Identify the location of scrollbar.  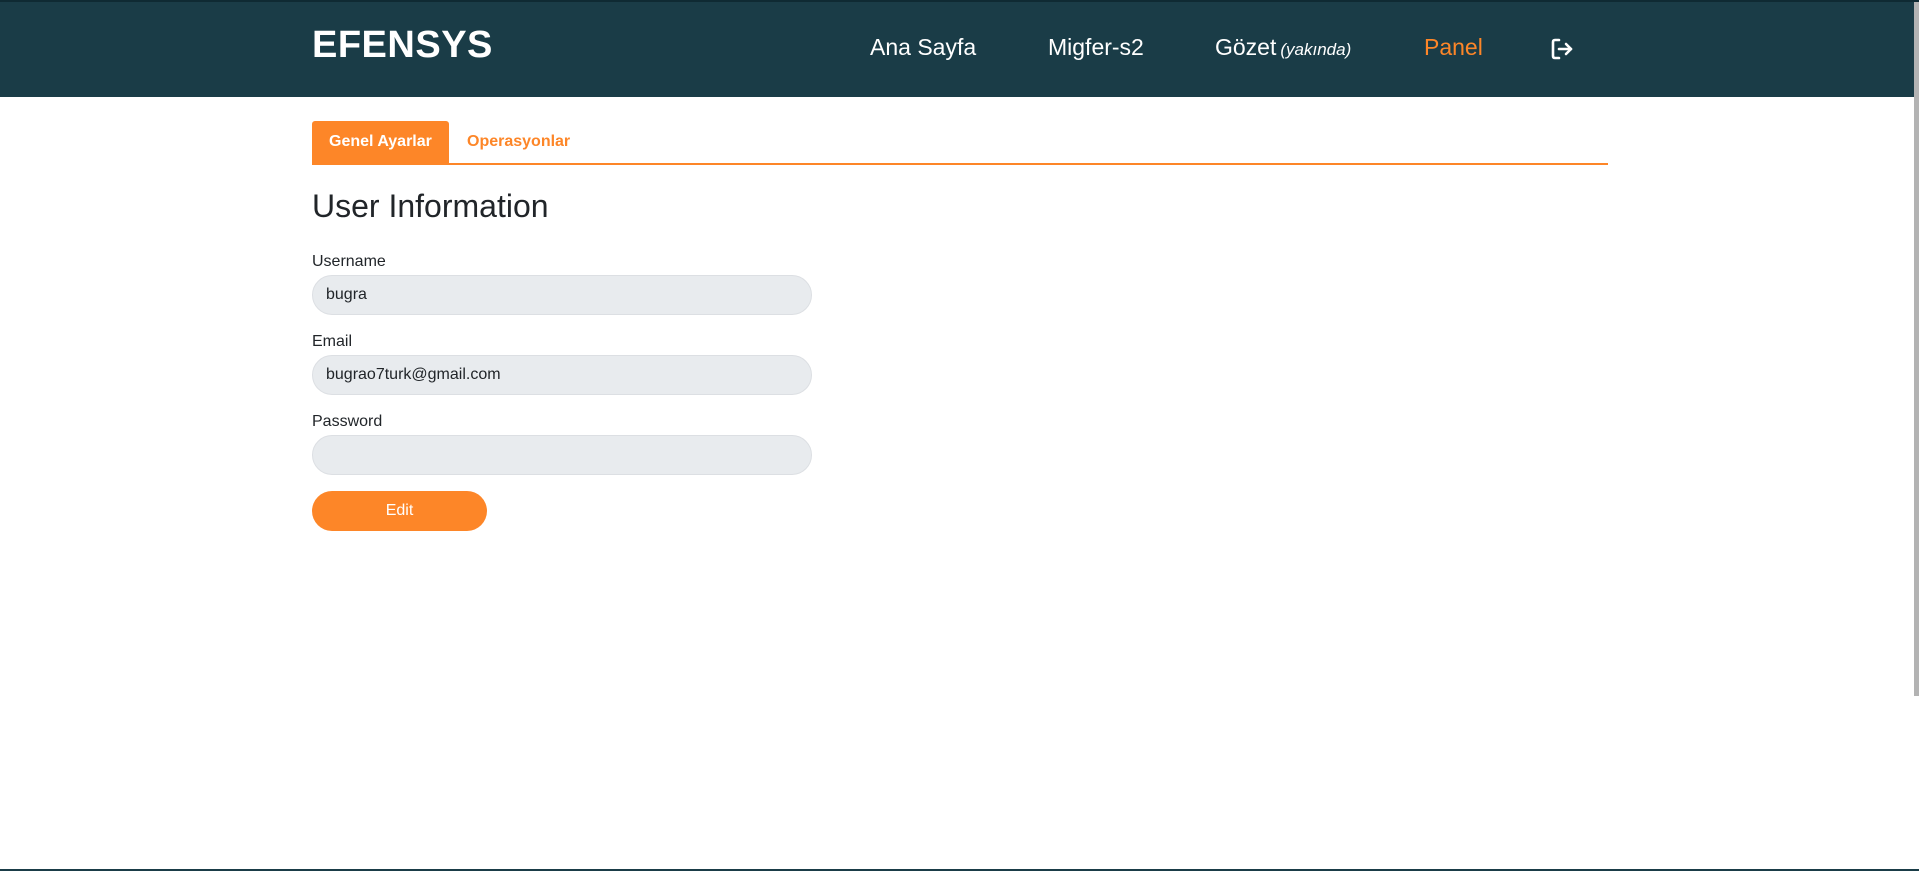
(1916, 349).